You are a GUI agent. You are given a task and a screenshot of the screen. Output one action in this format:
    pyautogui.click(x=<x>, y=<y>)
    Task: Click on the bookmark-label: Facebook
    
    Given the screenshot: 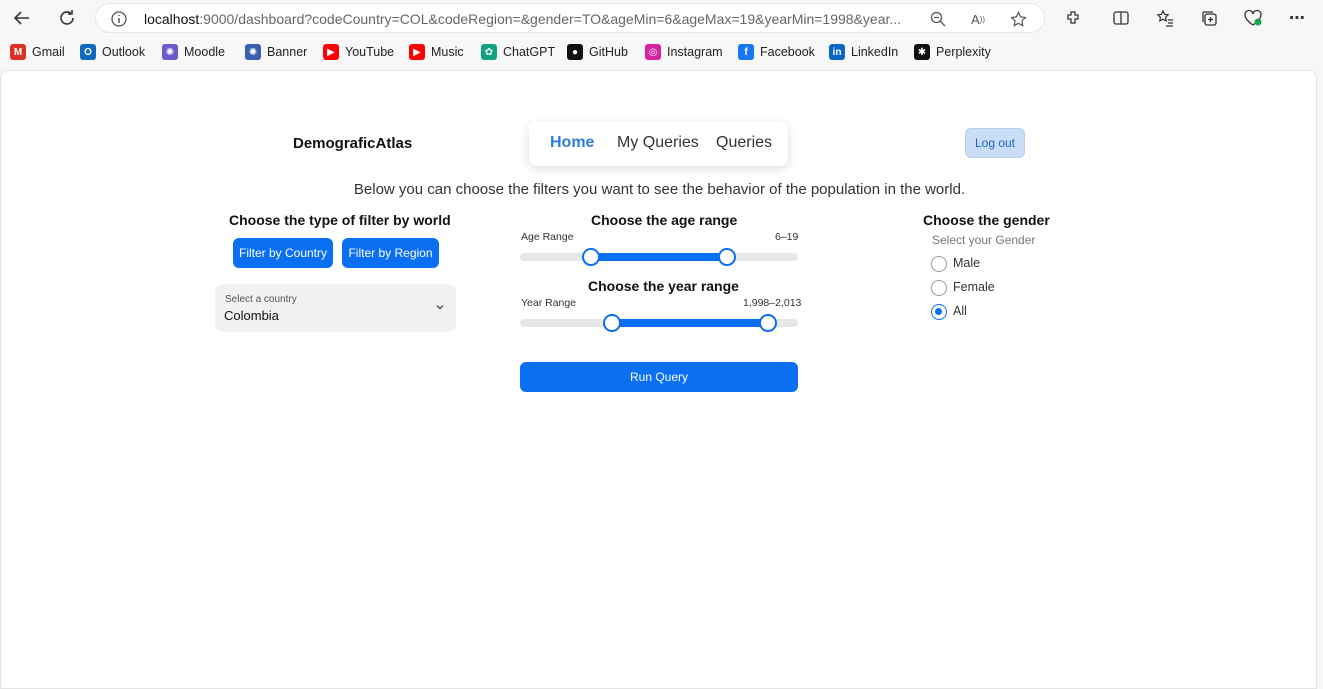 What is the action you would take?
    pyautogui.click(x=787, y=52)
    